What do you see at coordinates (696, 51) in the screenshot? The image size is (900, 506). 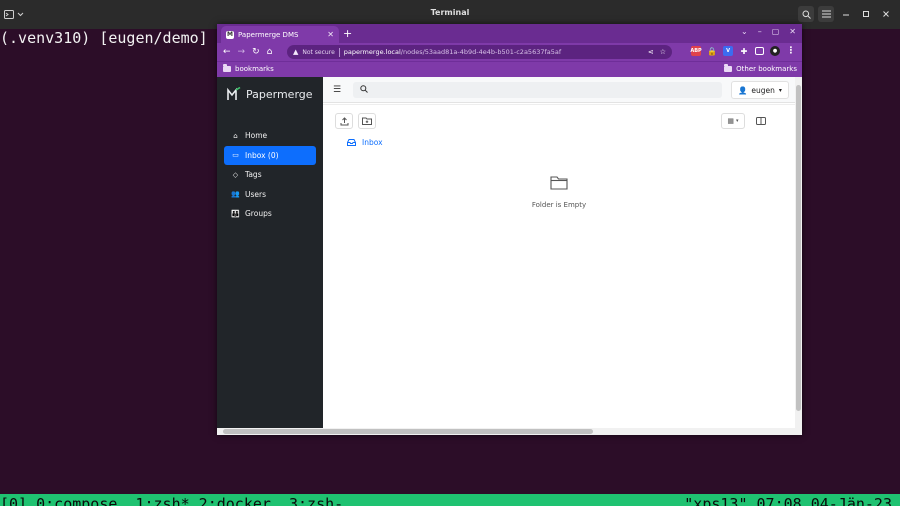 I see `adblock-extension-icon: ABP` at bounding box center [696, 51].